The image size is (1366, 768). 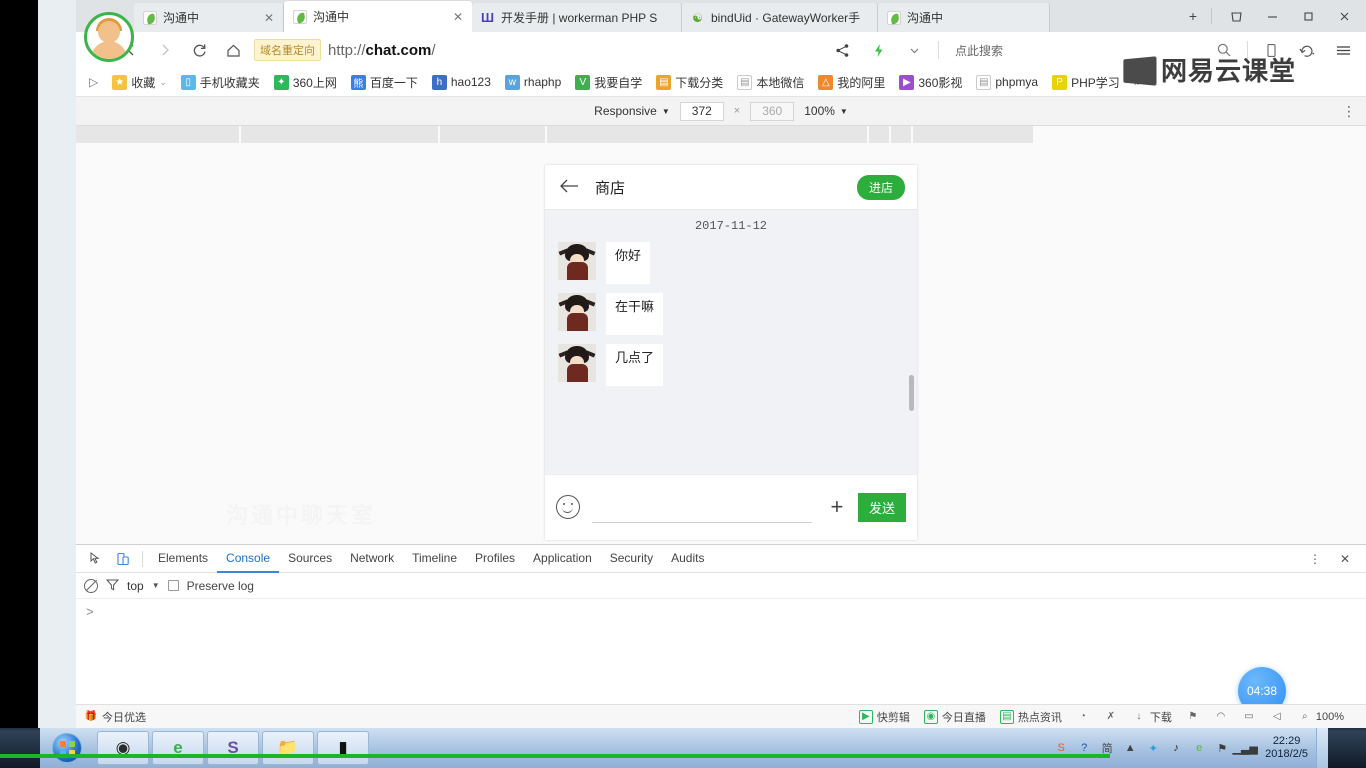 What do you see at coordinates (1349, 111) in the screenshot?
I see `device-toolbar-kebab: ⋮` at bounding box center [1349, 111].